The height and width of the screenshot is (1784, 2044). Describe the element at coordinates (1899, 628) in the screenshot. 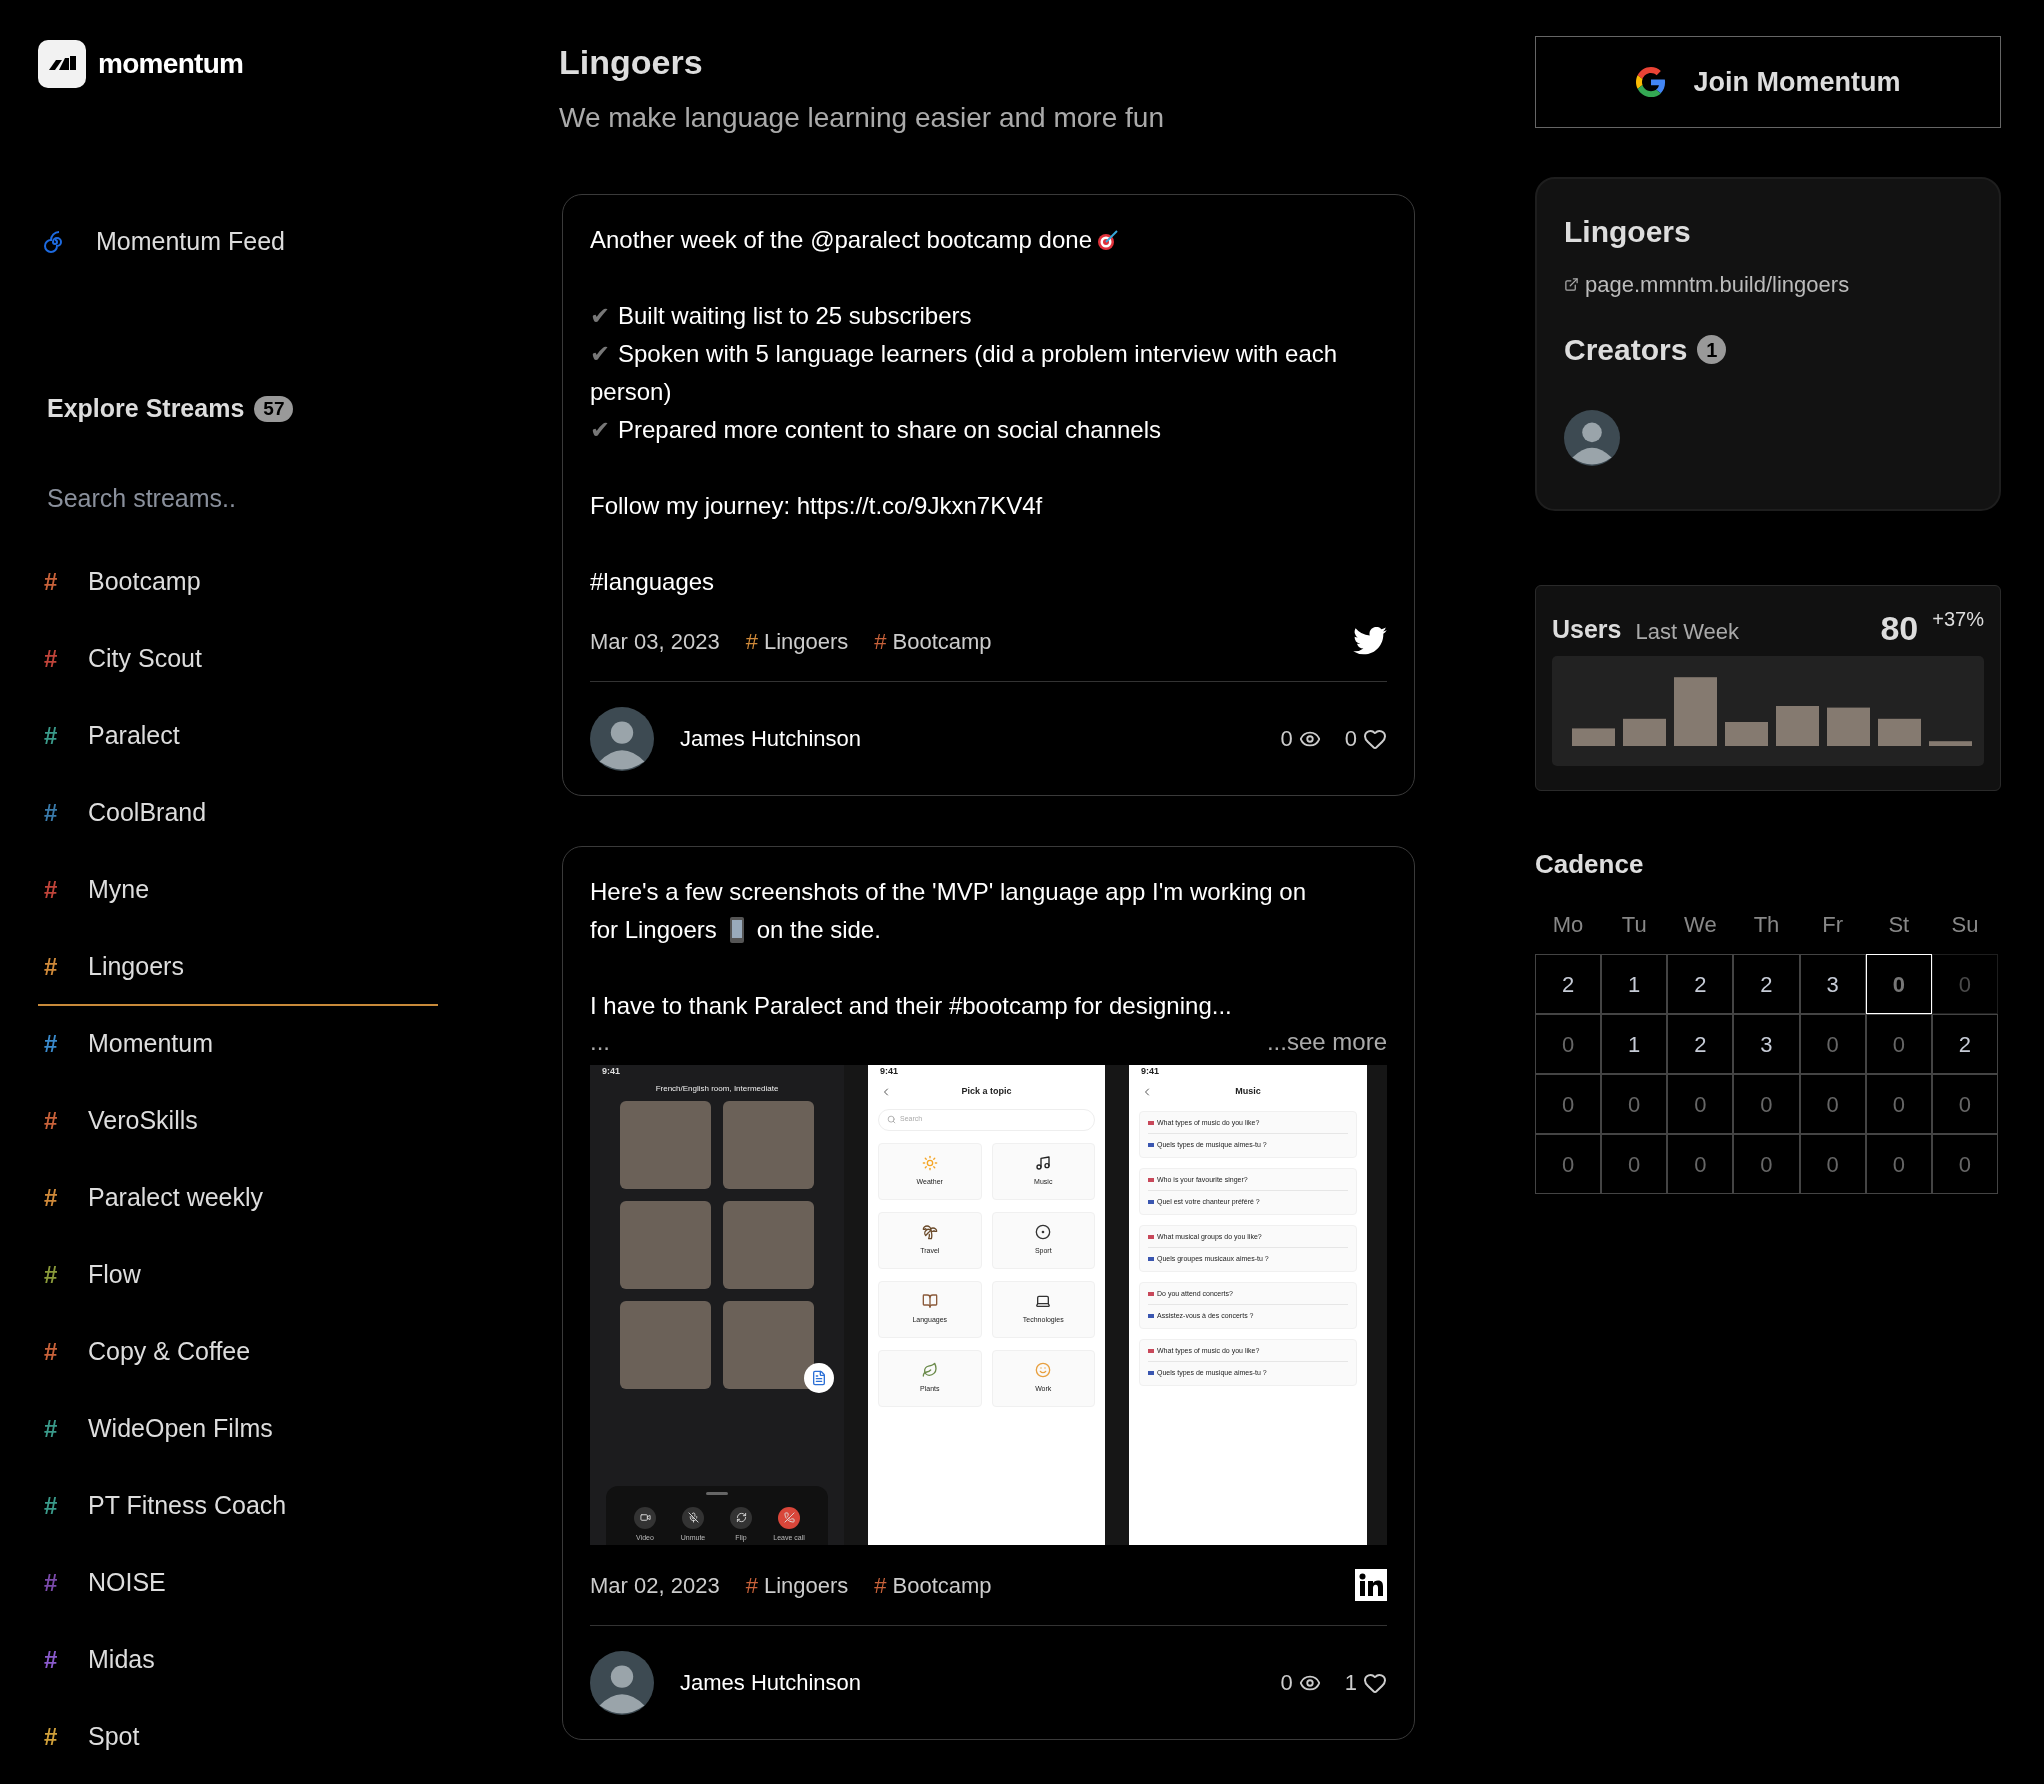

I see `users-value: 80` at that location.